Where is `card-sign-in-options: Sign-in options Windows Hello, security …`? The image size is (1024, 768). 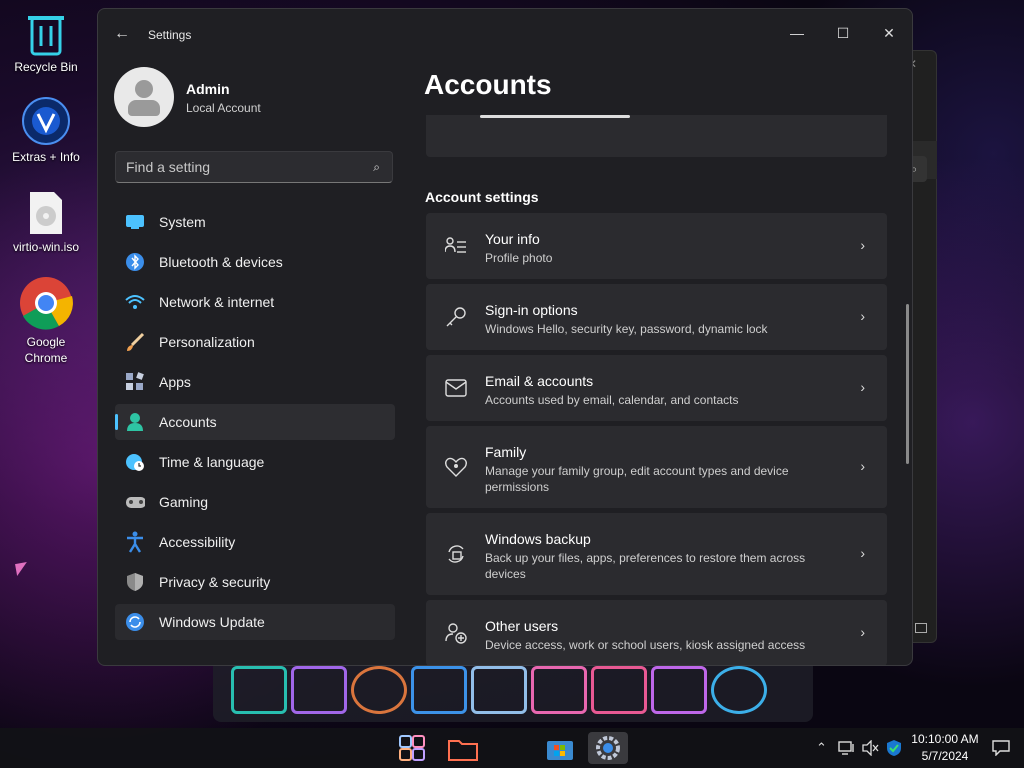 card-sign-in-options: Sign-in options Windows Hello, security … is located at coordinates (656, 317).